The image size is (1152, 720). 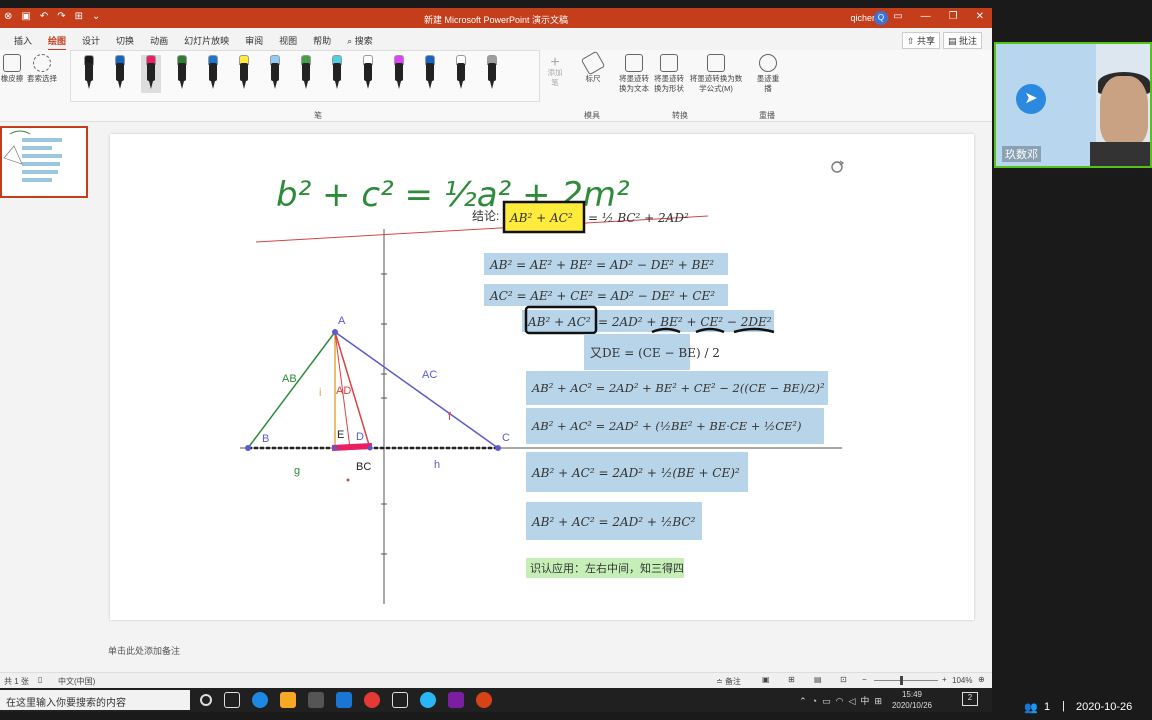 I want to click on point-e, so click(x=335, y=448).